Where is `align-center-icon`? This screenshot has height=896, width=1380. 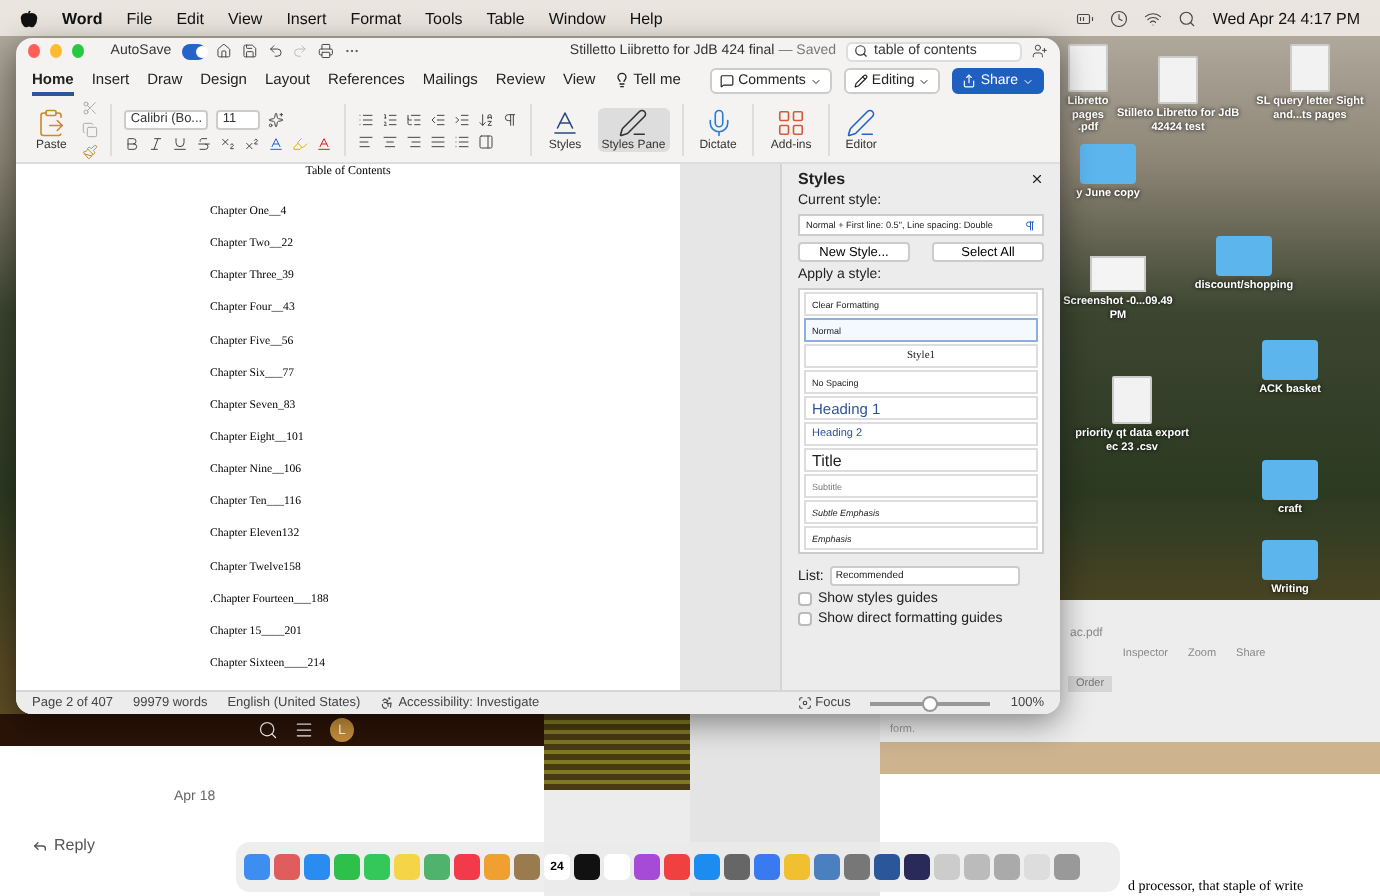
align-center-icon is located at coordinates (390, 141).